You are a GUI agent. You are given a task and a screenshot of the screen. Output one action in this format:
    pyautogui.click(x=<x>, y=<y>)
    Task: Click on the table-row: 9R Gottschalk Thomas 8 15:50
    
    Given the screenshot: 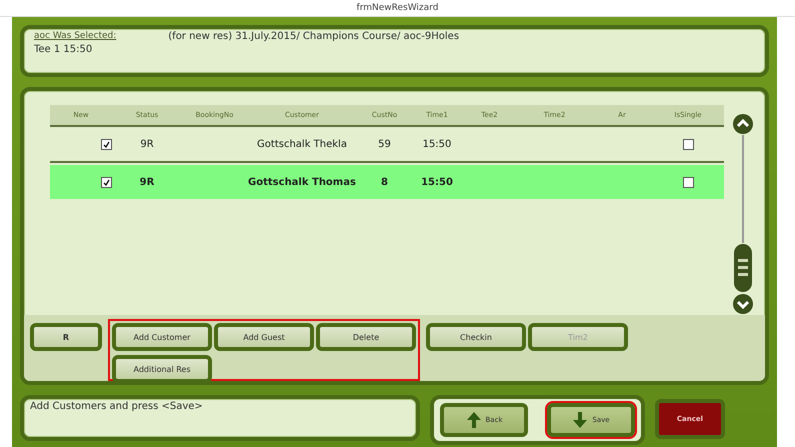 What is the action you would take?
    pyautogui.click(x=387, y=182)
    